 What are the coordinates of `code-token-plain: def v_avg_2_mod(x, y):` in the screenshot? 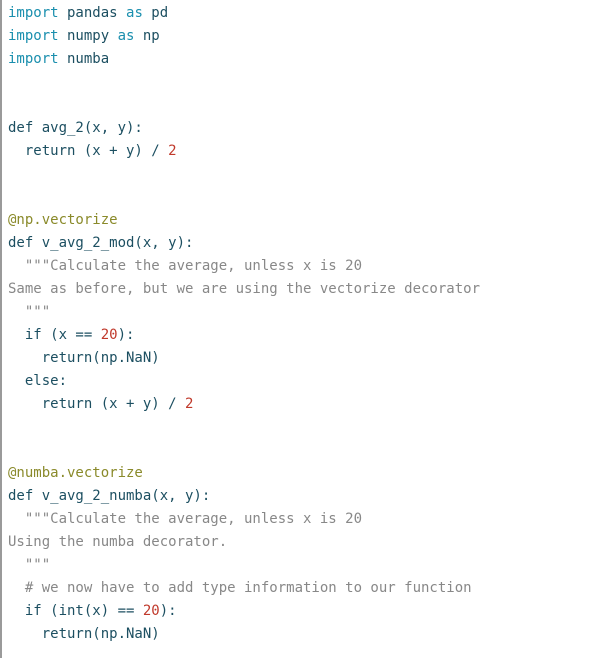 It's located at (101, 243).